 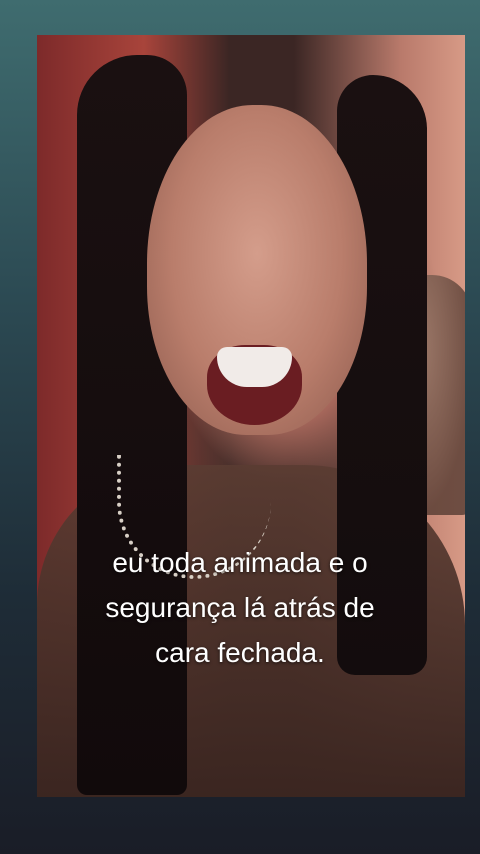 I want to click on caption-line-2: segurança lá atrás de, so click(x=240, y=607).